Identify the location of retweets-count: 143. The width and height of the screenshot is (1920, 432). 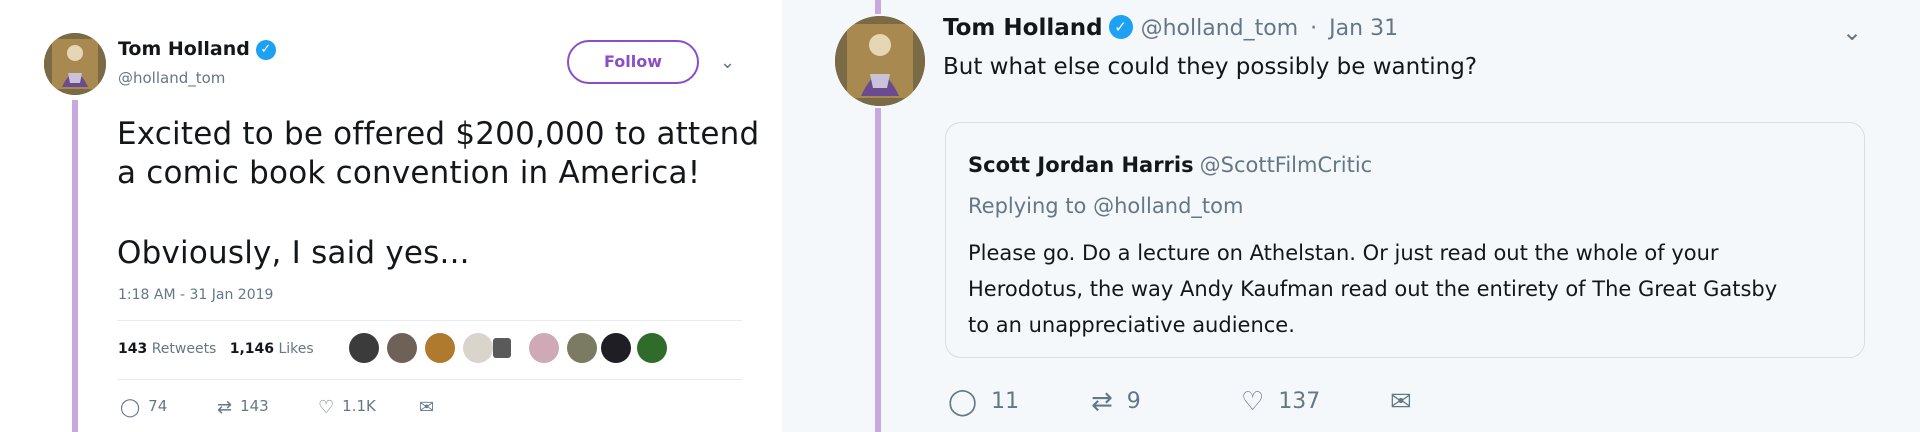
(132, 349).